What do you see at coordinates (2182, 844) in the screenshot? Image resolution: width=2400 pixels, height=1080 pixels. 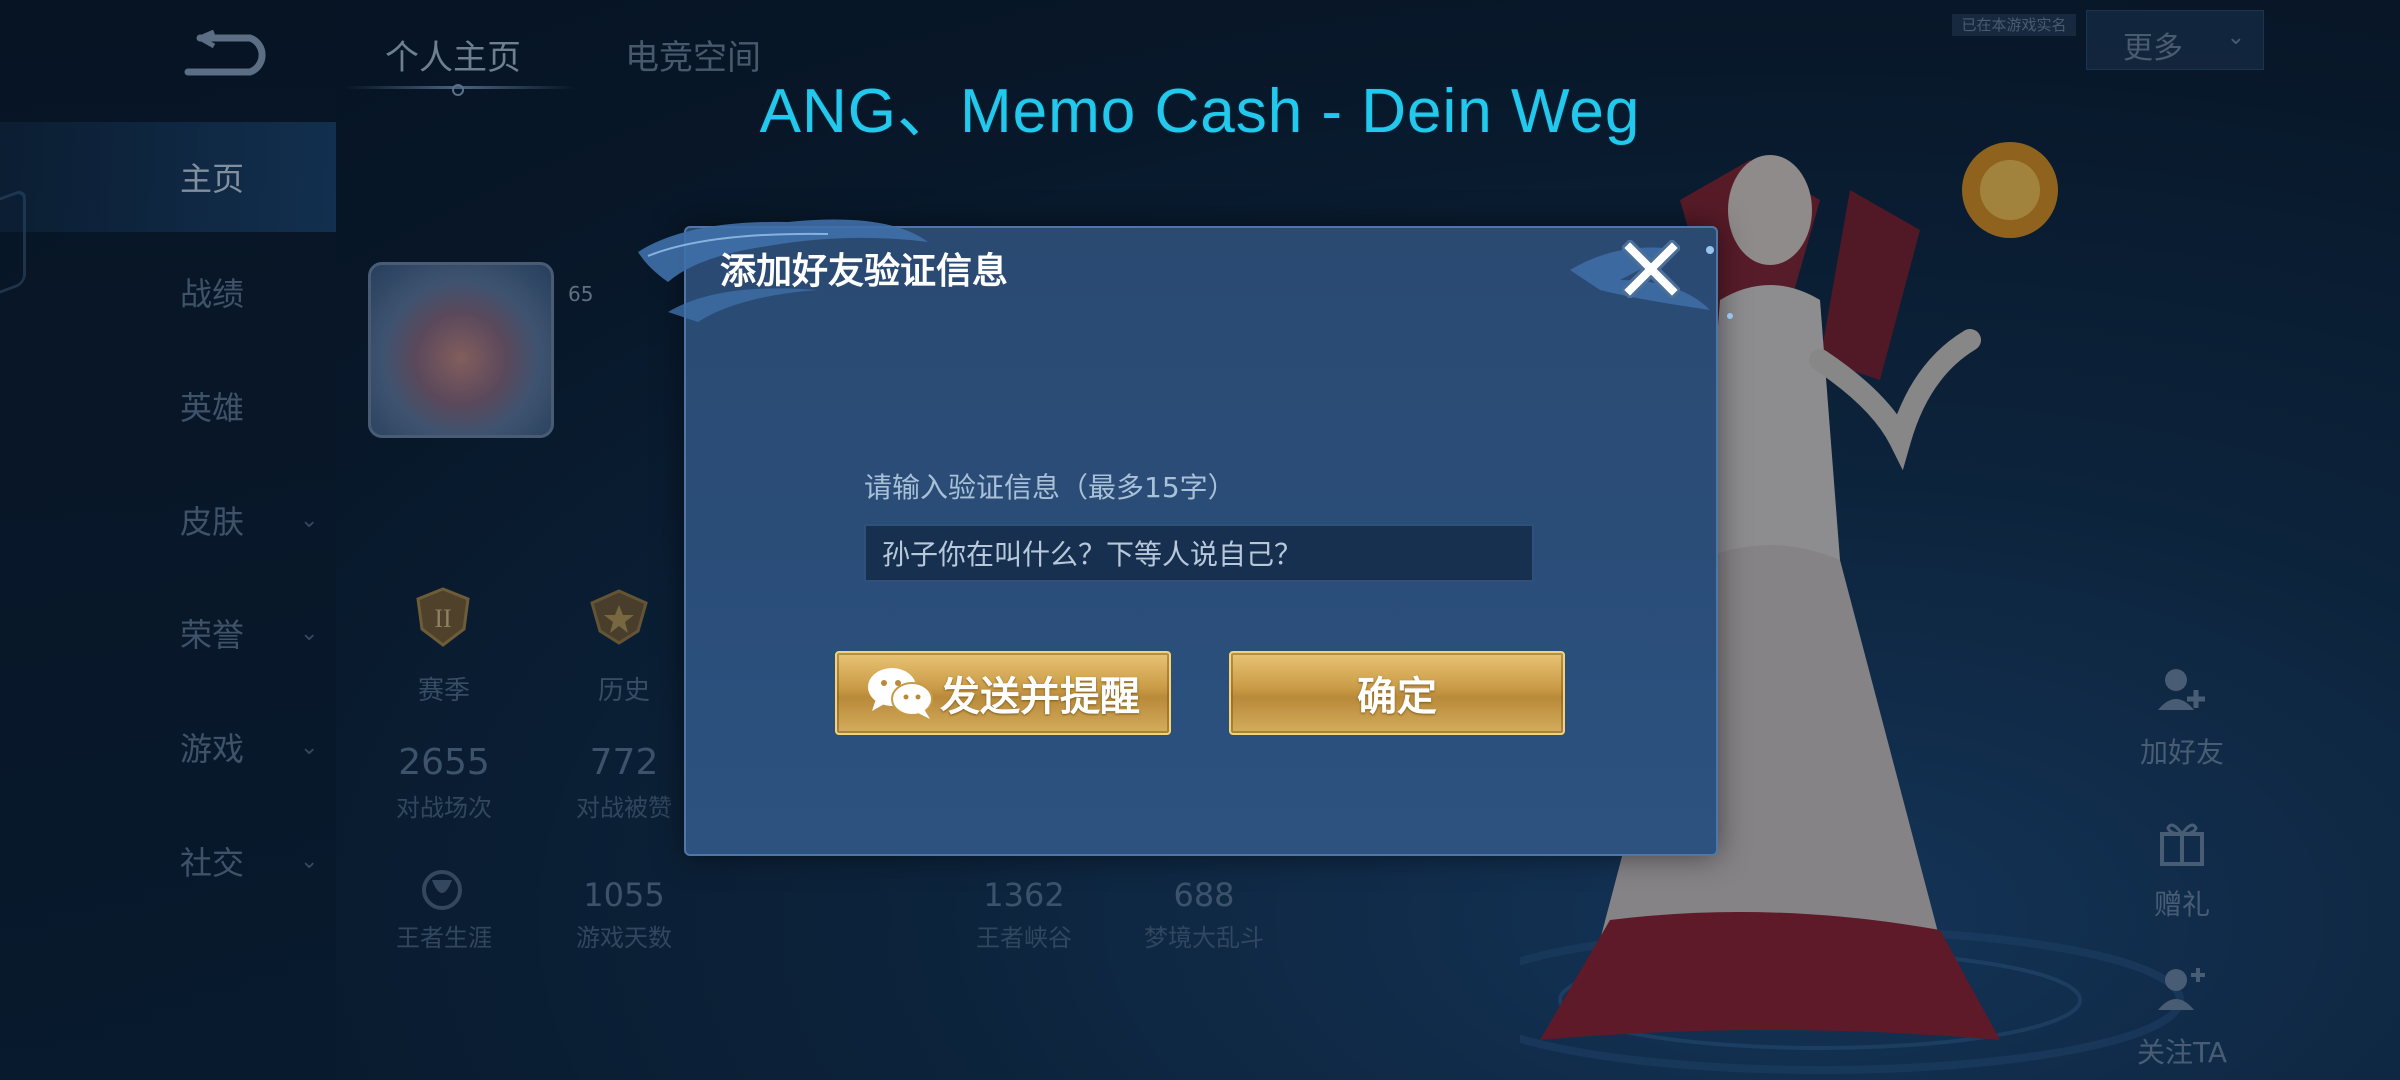 I see `gift-icon` at bounding box center [2182, 844].